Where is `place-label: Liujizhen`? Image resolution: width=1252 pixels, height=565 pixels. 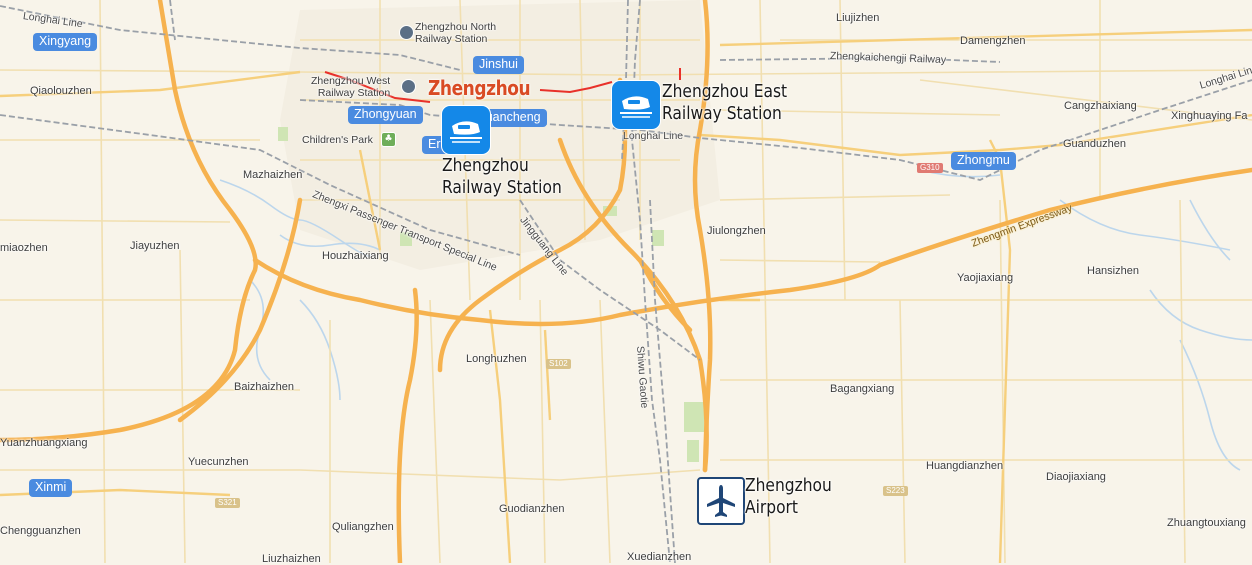 place-label: Liujizhen is located at coordinates (857, 18).